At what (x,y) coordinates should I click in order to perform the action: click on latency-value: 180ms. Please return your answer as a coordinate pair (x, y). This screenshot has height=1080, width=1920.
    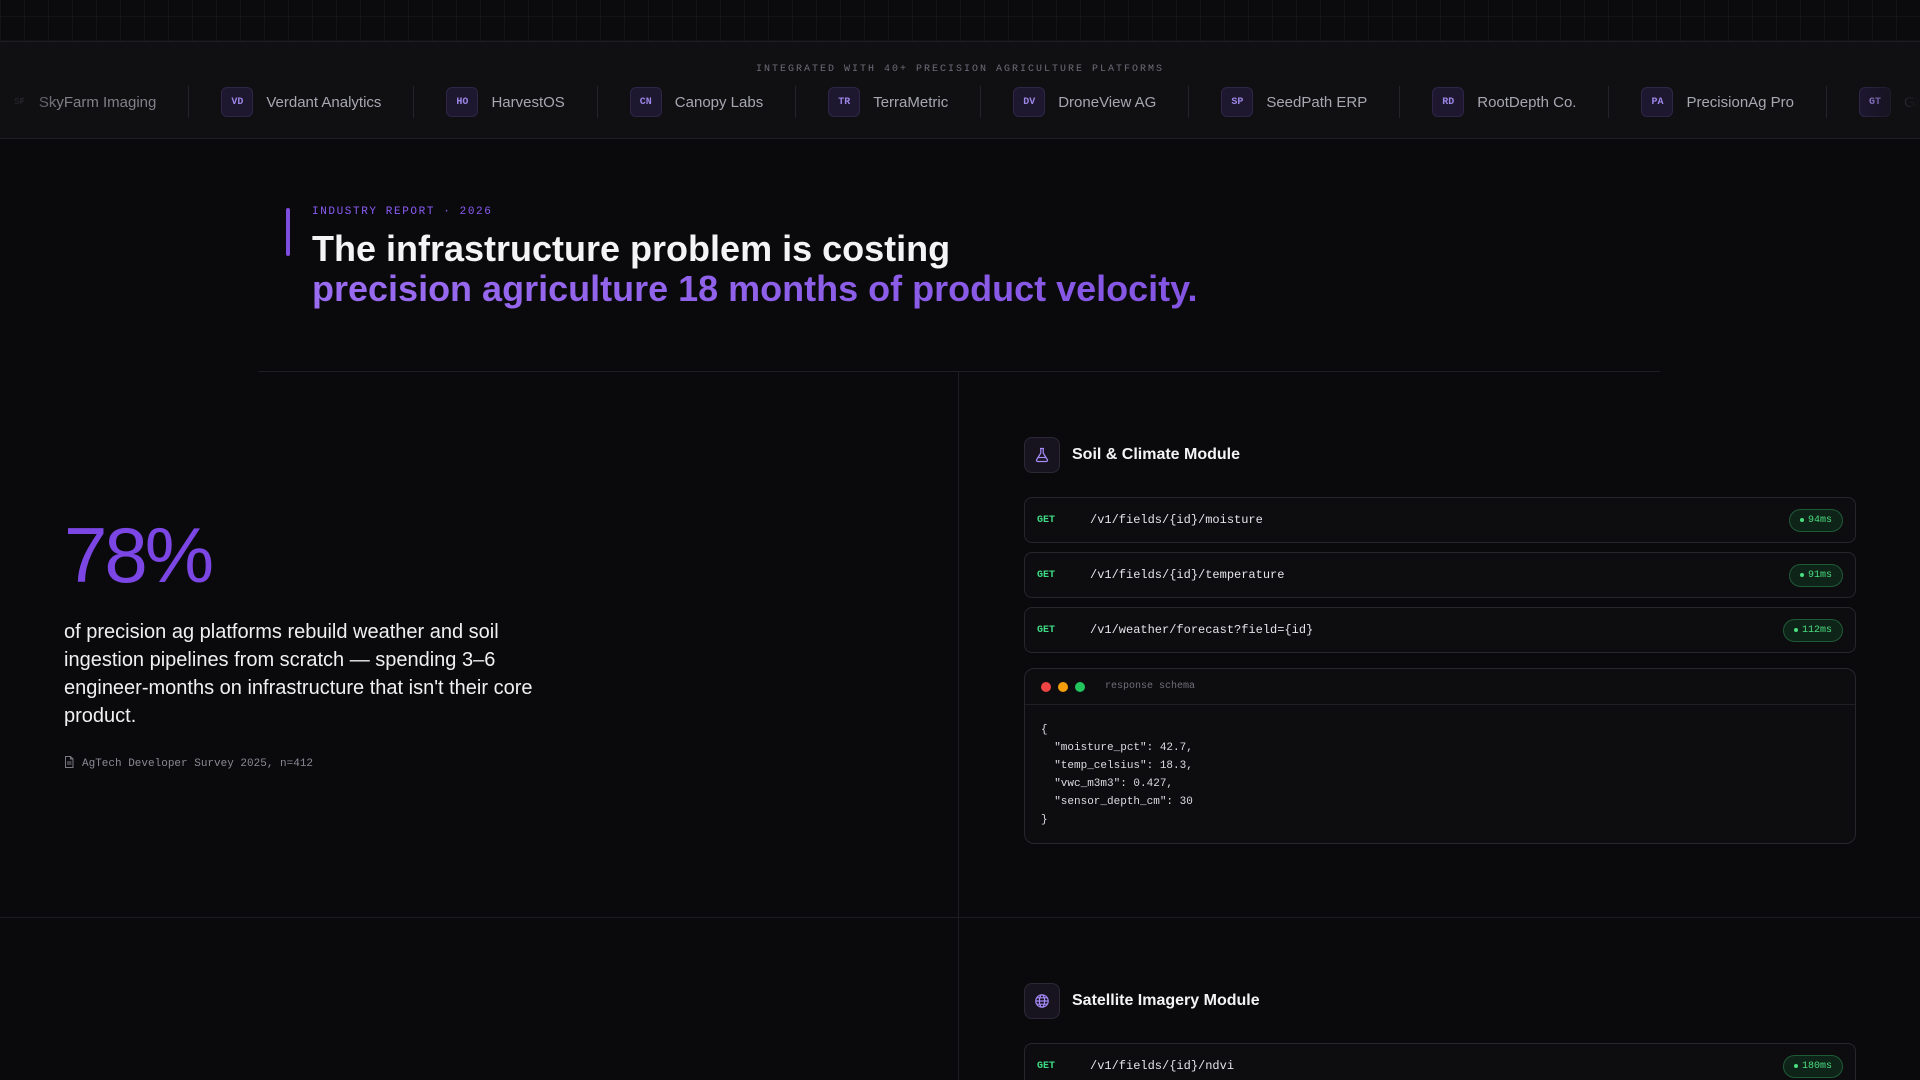
    Looking at the image, I should click on (1816, 1066).